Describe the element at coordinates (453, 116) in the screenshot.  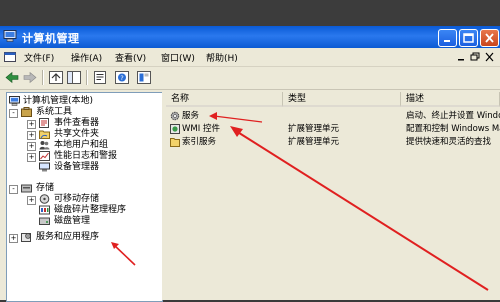
I see `list-item-description: 启动、终止并设置 Windows` at that location.